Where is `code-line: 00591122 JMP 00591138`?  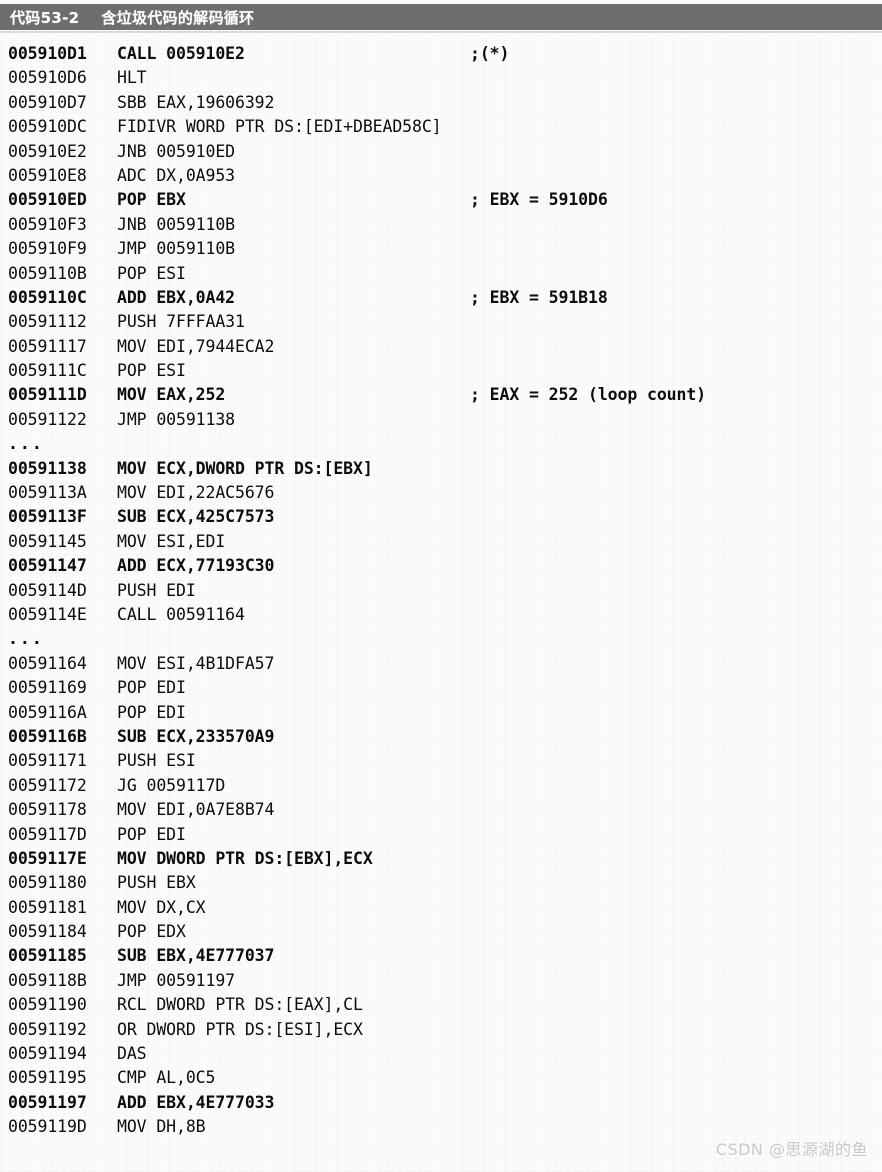 code-line: 00591122 JMP 00591138 is located at coordinates (441, 420).